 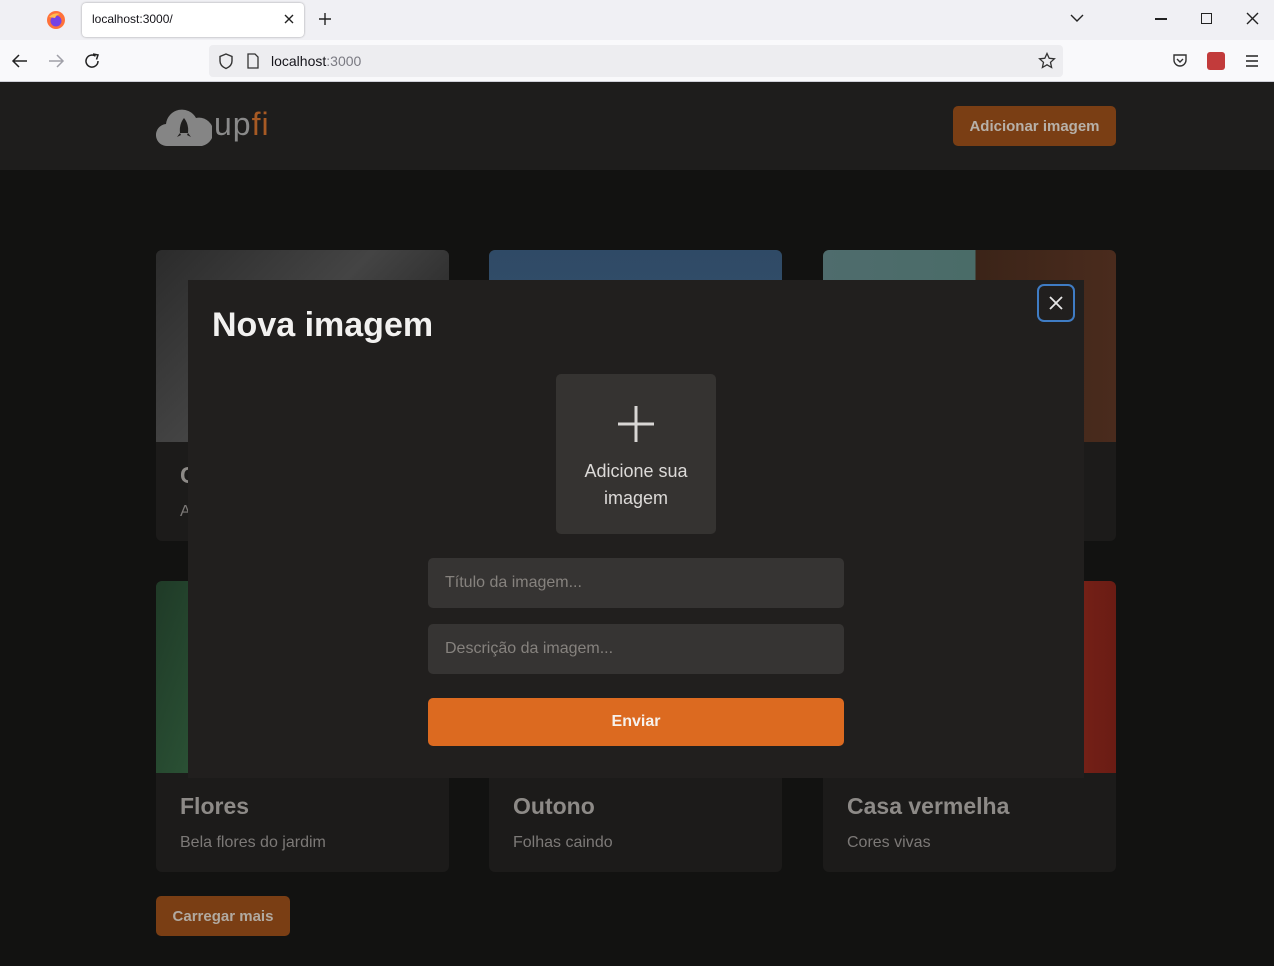 I want to click on chevron-down-icon, so click(x=1077, y=18).